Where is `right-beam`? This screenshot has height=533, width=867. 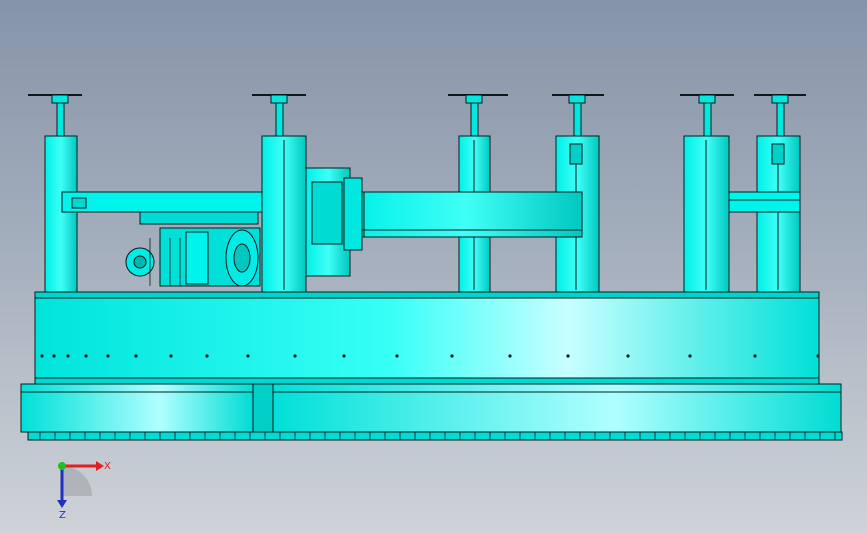
right-beam is located at coordinates (764, 202).